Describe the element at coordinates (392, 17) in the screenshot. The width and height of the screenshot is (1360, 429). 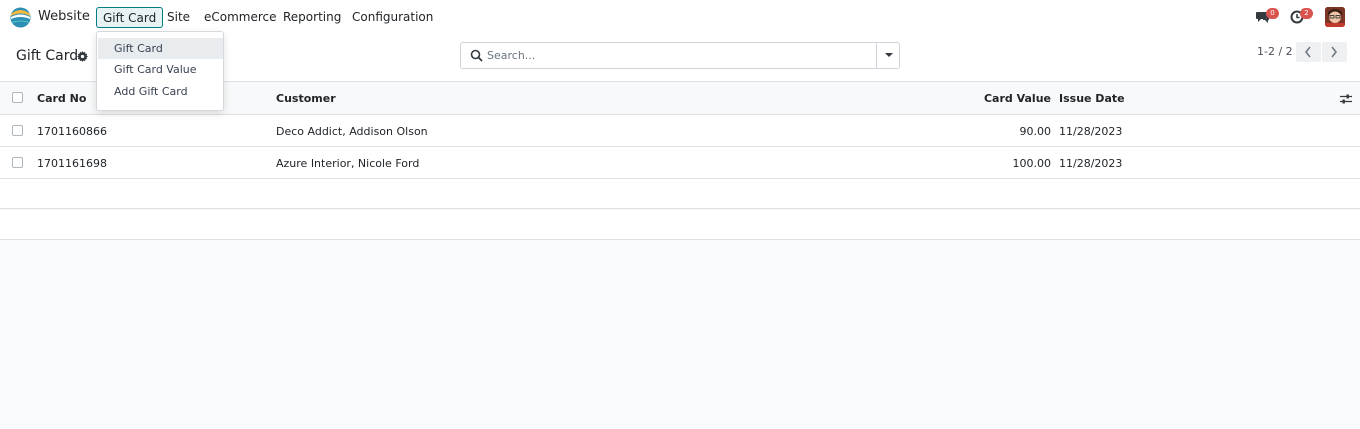
I see `menu-configuration: Configuration` at that location.